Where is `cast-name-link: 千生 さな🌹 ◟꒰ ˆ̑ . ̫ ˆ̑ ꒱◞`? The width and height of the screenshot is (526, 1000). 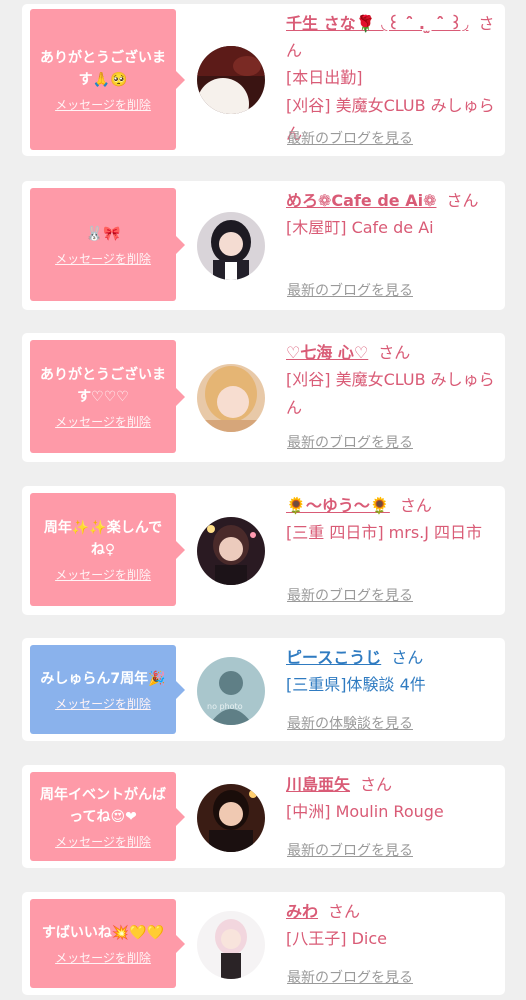
cast-name-link: 千生 さな🌹 ◟꒰ ˆ̑ . ̫ ˆ̑ ꒱◞ is located at coordinates (377, 23).